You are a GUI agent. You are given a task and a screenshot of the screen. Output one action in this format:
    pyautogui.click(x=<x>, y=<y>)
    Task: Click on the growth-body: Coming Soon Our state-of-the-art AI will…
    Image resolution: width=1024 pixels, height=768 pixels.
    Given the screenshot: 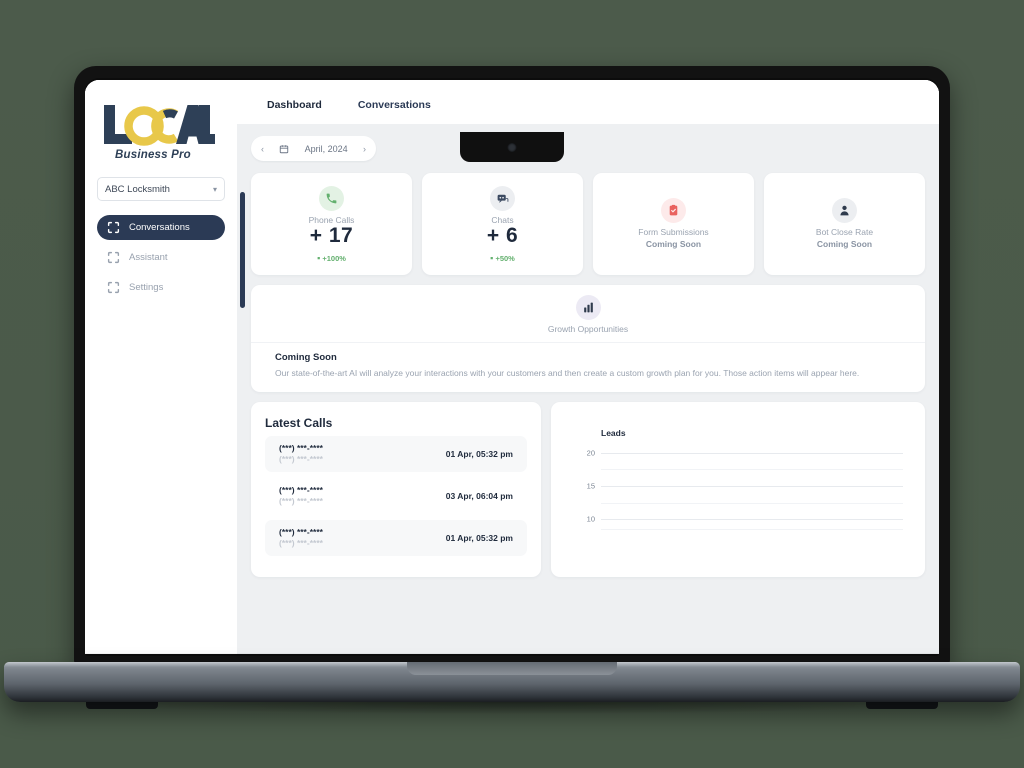 What is the action you would take?
    pyautogui.click(x=588, y=367)
    